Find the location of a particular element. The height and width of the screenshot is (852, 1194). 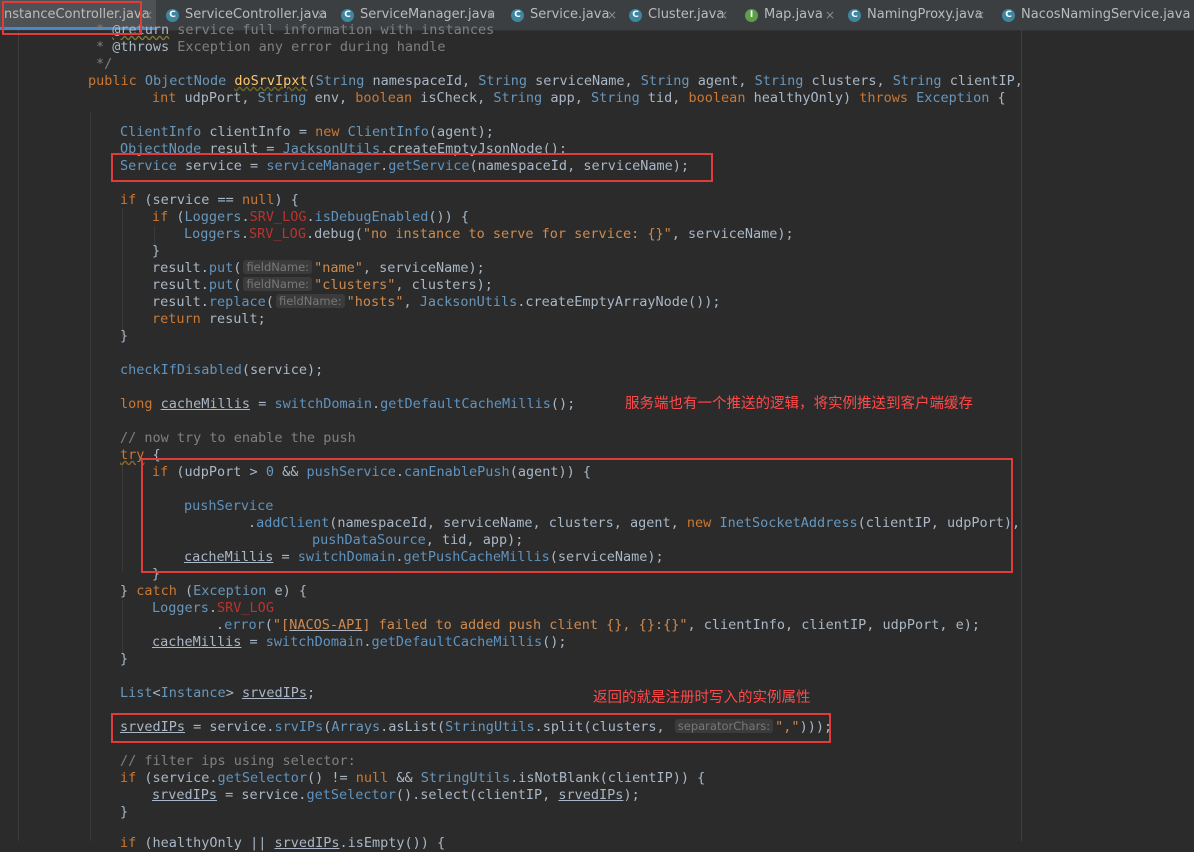

code-line: if (Loggers.SRV_LOG.isDebugEnabled()) { is located at coordinates (311, 217).